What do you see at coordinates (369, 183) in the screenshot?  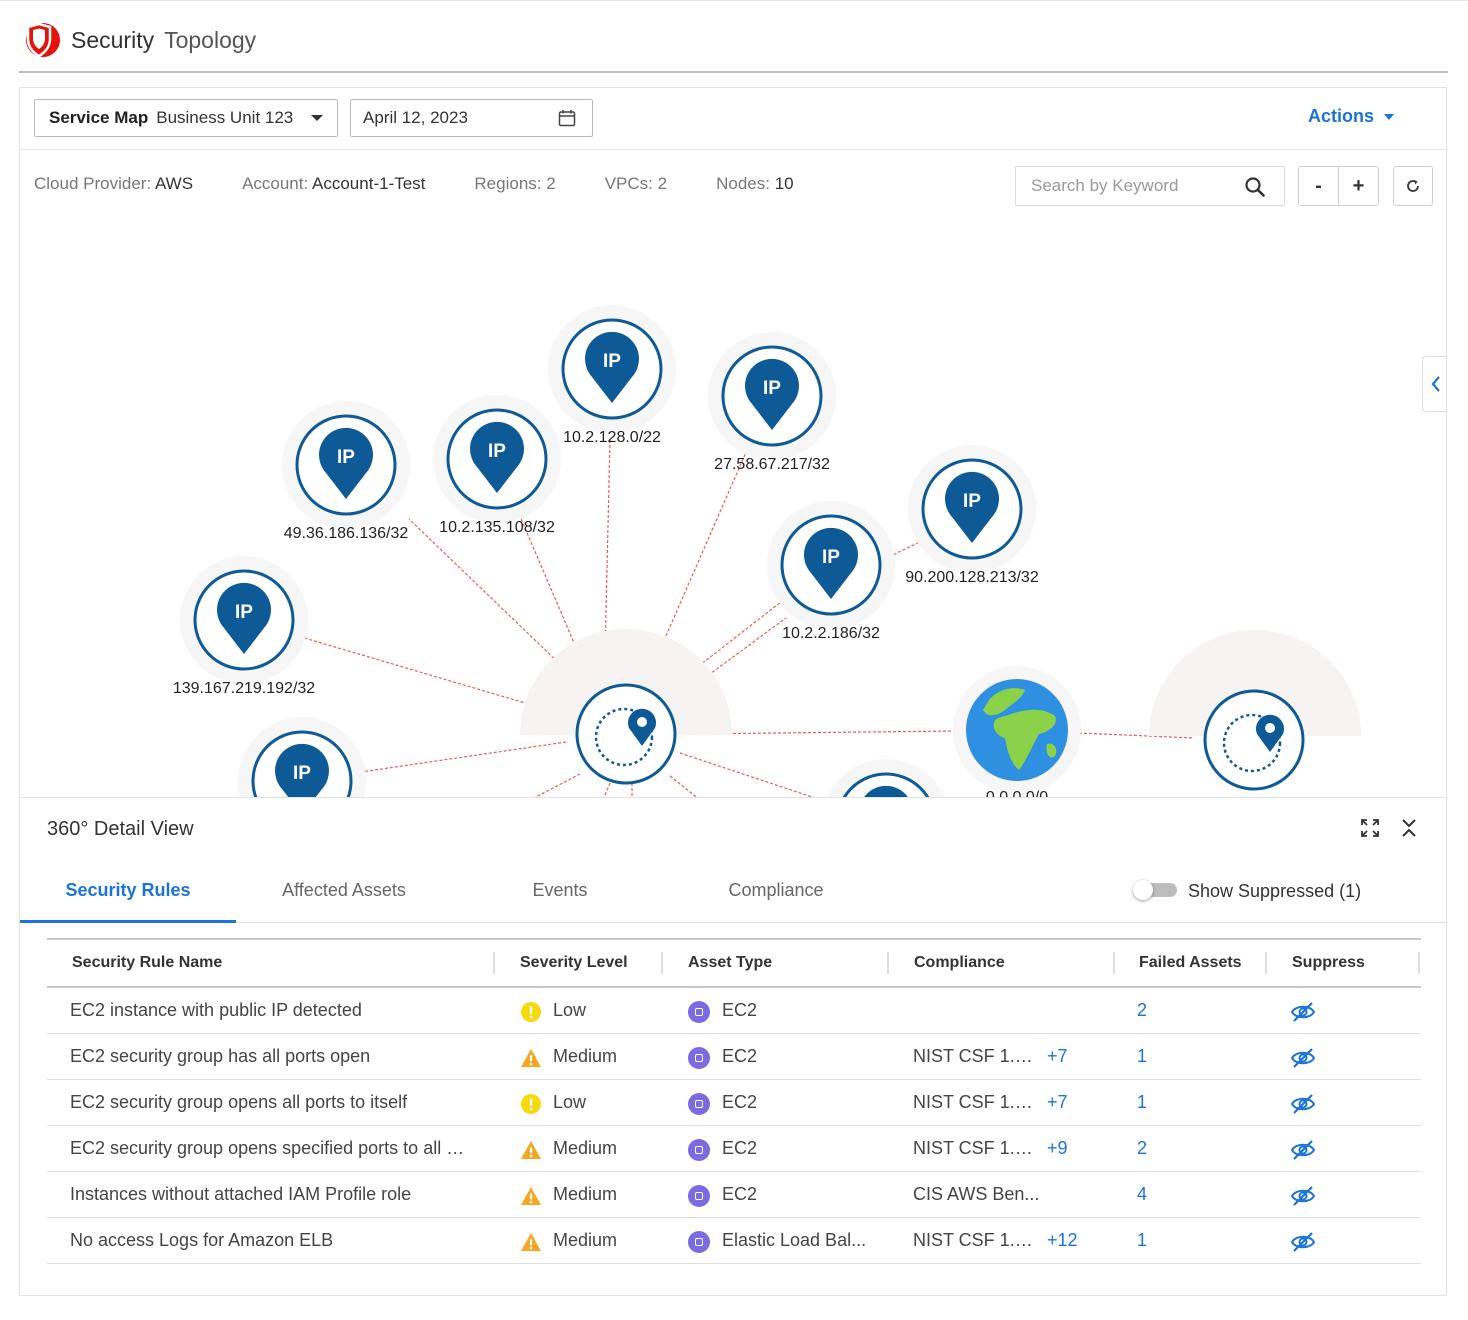 I see `account-value: Account-1-Test` at bounding box center [369, 183].